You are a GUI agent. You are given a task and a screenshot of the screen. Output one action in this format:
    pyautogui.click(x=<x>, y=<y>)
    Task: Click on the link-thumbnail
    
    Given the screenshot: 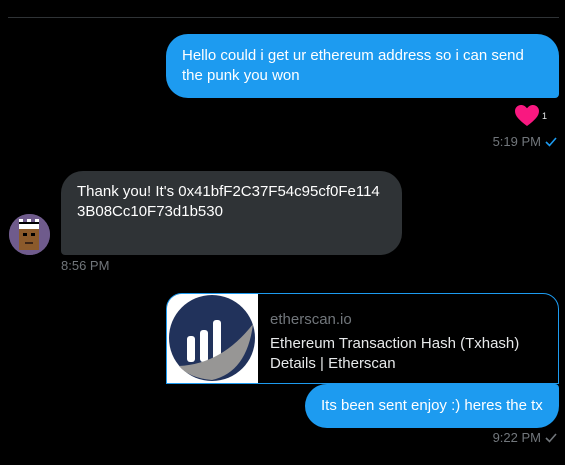 What is the action you would take?
    pyautogui.click(x=212, y=338)
    